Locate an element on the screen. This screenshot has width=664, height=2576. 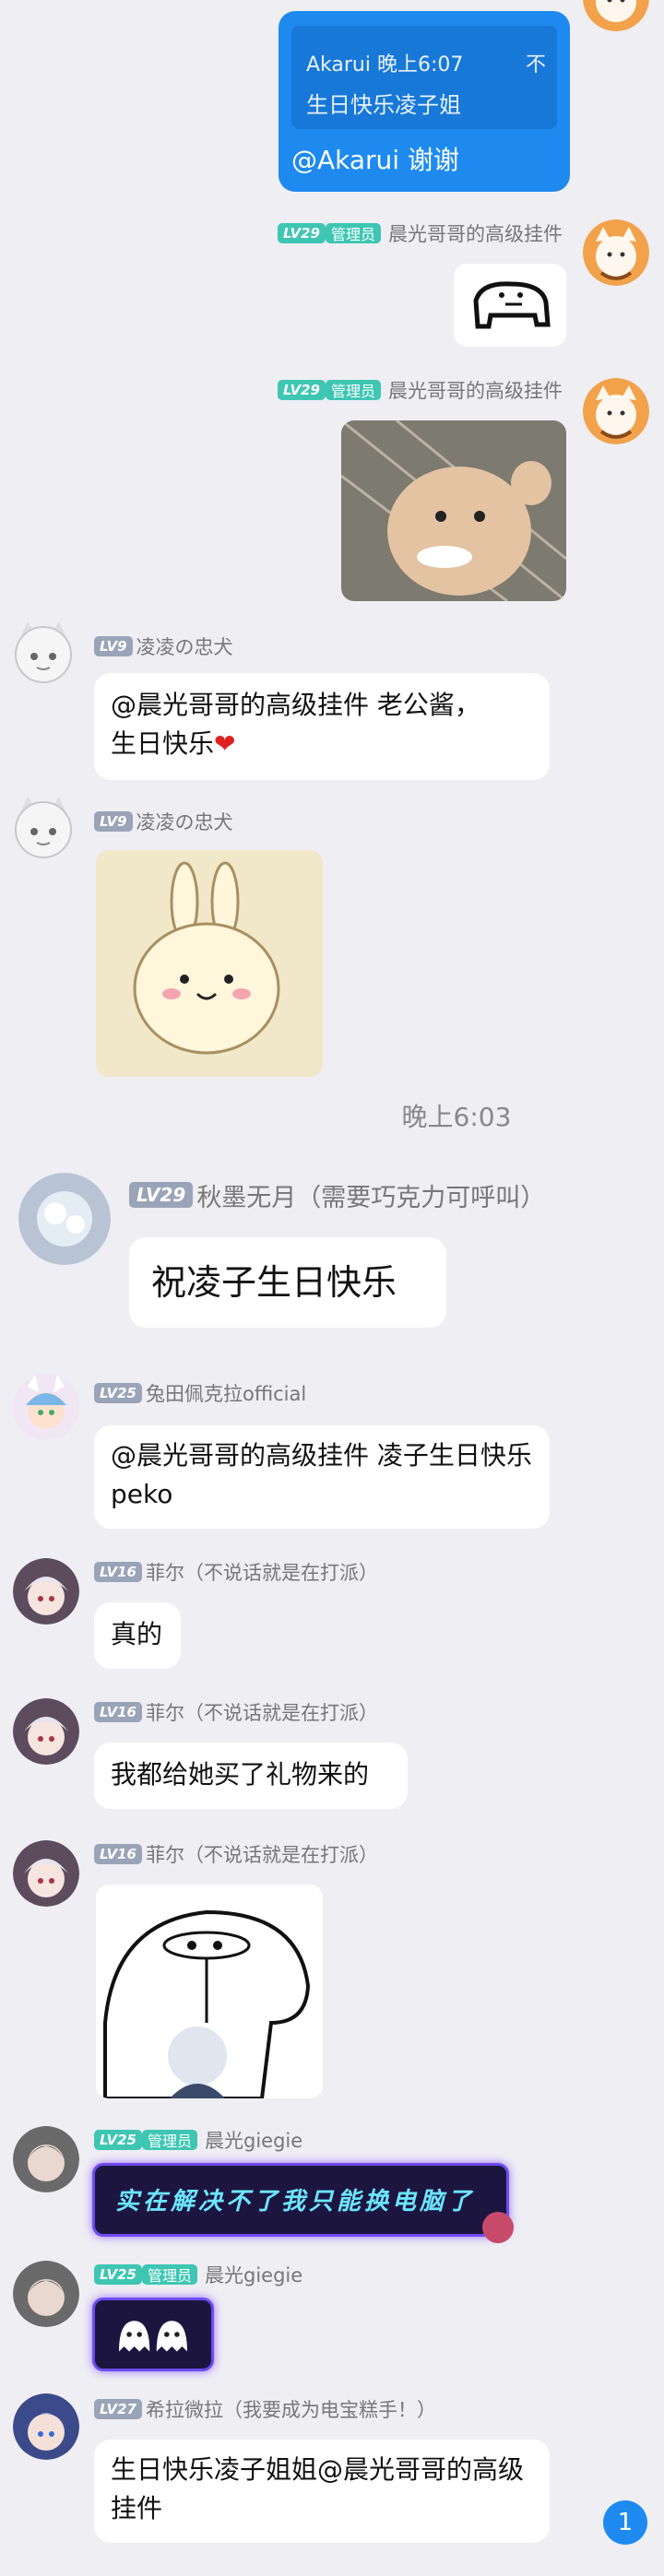
heart-icon: ❤ is located at coordinates (225, 743).